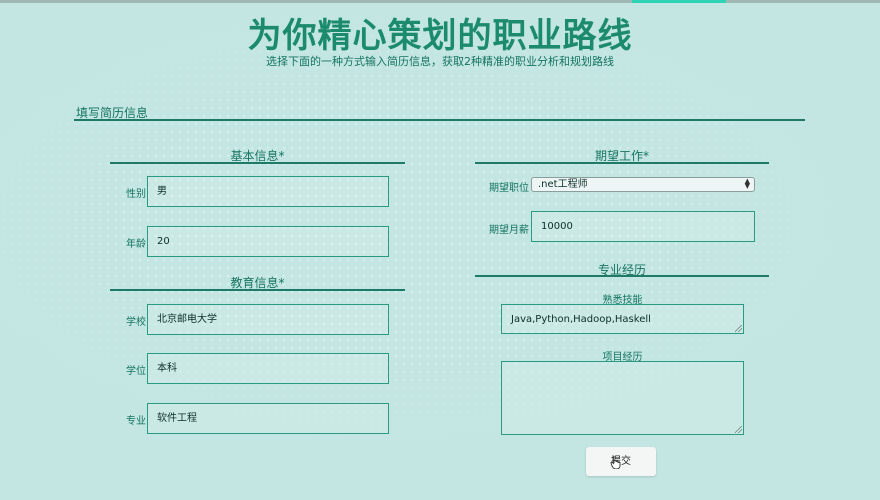  I want to click on select-arrows-icon: ▲ ▼, so click(747, 183).